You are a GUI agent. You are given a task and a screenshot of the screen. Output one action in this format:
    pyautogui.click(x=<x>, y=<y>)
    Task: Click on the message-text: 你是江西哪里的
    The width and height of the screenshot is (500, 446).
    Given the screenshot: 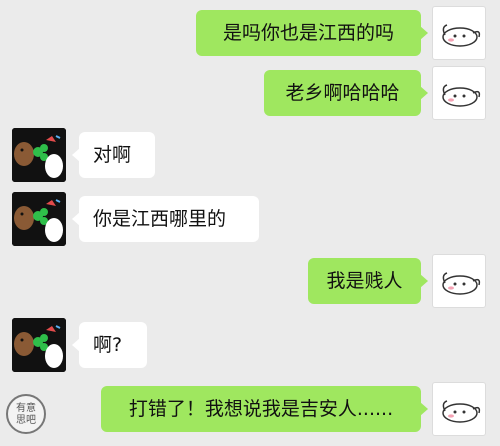 What is the action you would take?
    pyautogui.click(x=160, y=219)
    